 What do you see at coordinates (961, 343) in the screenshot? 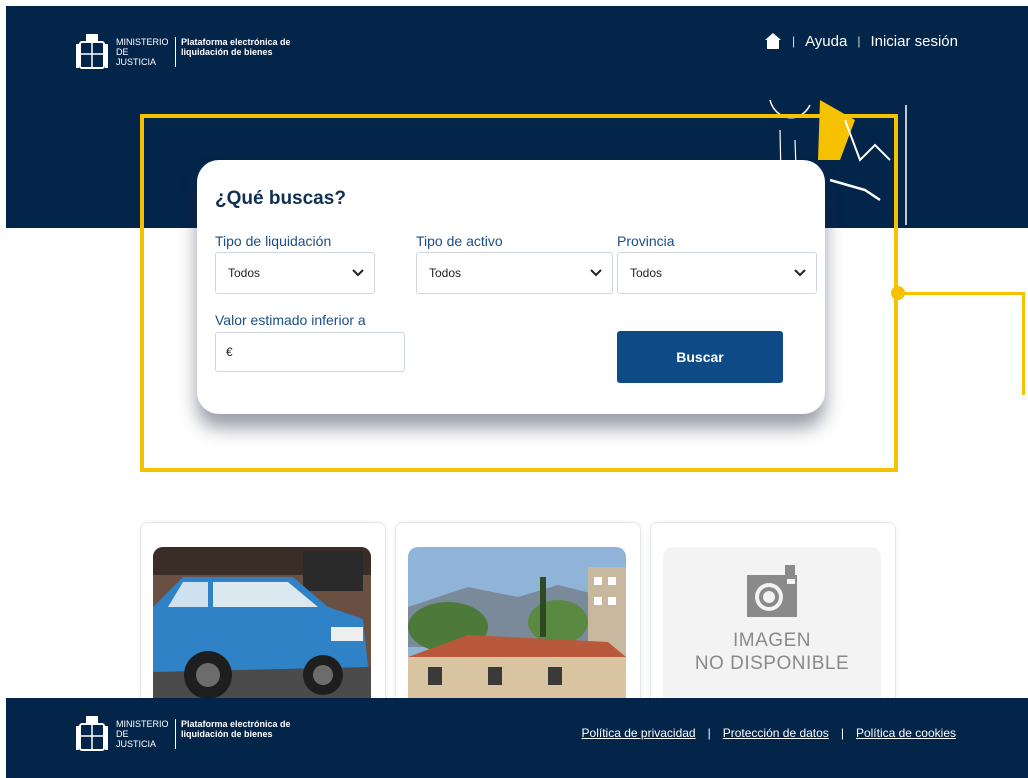
I see `highlight-connector` at bounding box center [961, 343].